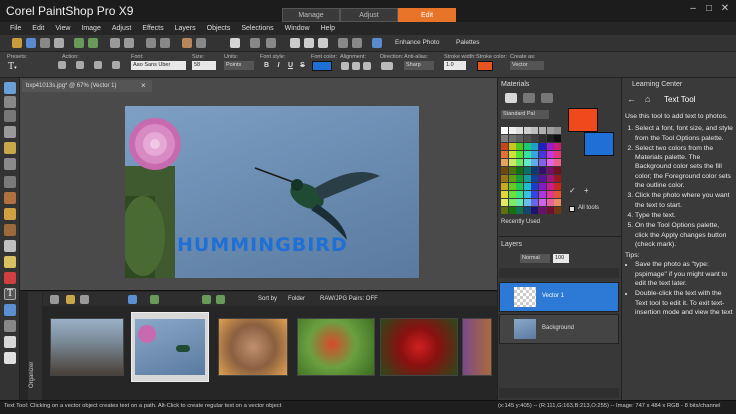 The image size is (736, 414). What do you see at coordinates (547, 98) in the screenshot?
I see `color-wheel-tab-icon` at bounding box center [547, 98].